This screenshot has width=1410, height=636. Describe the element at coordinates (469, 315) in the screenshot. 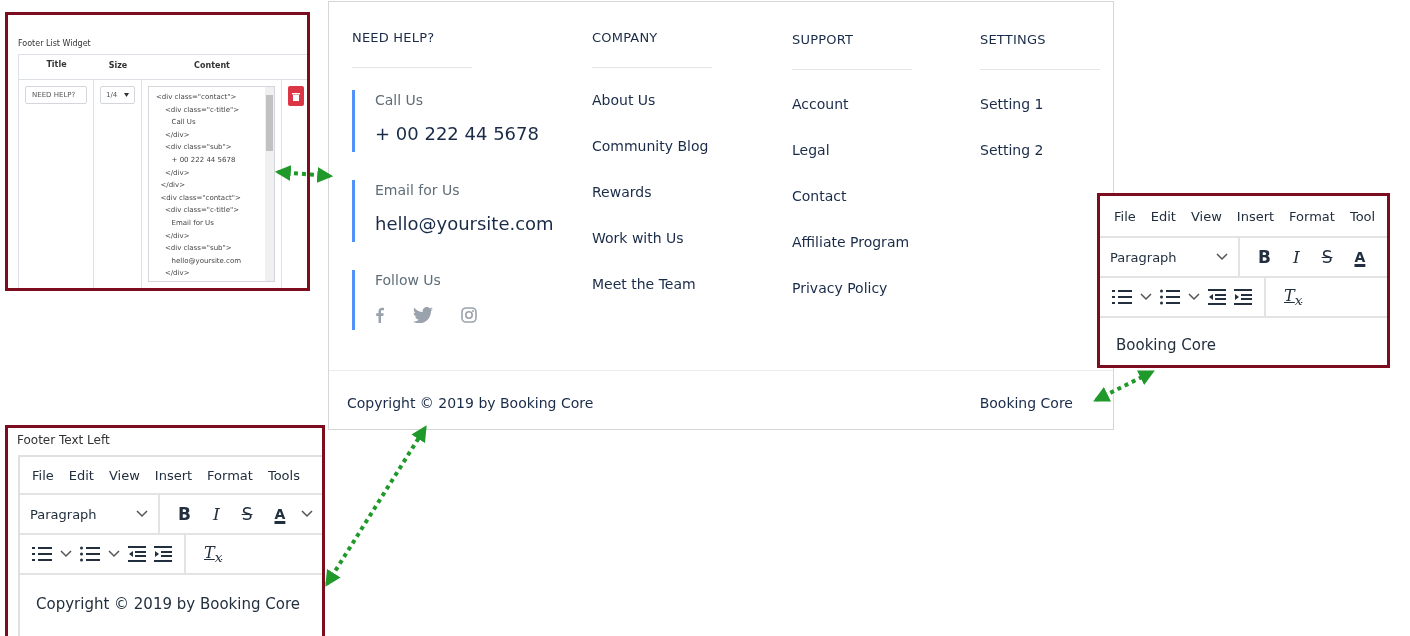

I see `camera-icon` at that location.